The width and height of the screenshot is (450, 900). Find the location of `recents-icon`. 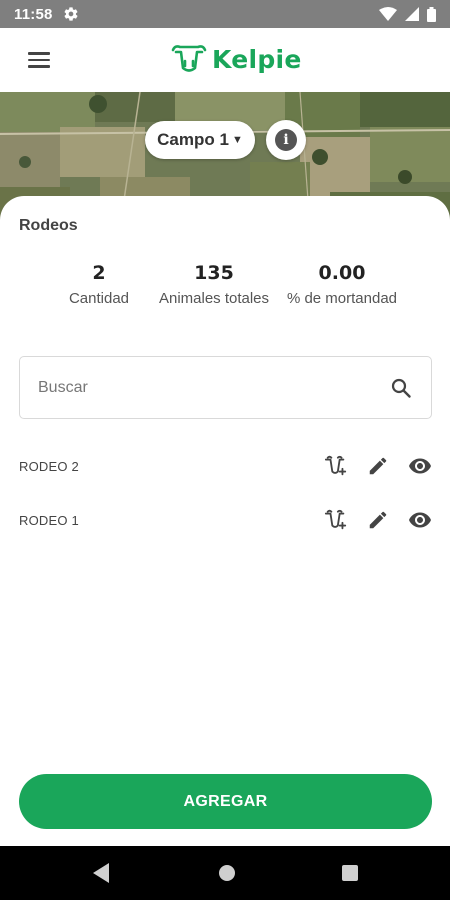

recents-icon is located at coordinates (350, 873).